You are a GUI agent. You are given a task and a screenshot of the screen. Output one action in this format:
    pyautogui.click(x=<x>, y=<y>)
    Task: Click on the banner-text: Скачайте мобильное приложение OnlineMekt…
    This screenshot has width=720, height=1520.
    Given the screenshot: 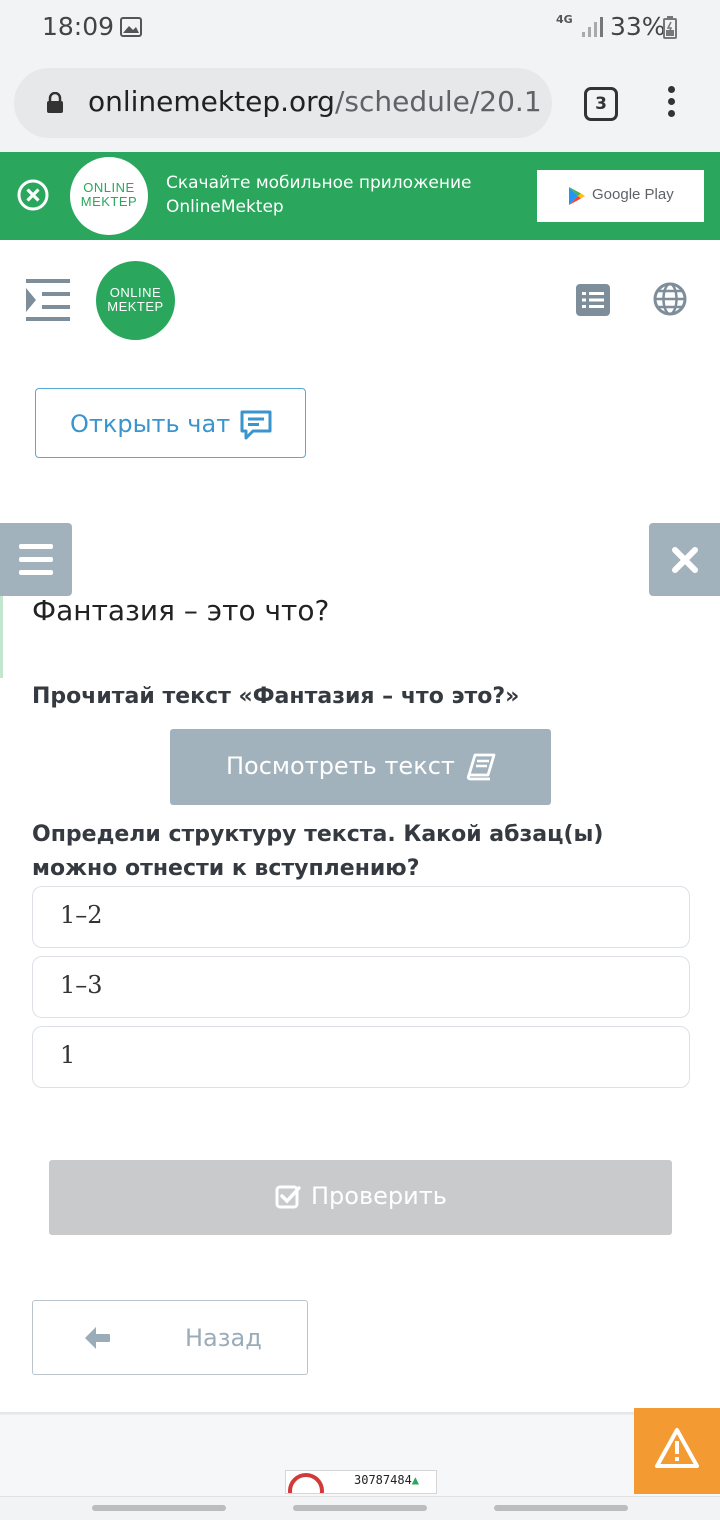 What is the action you would take?
    pyautogui.click(x=319, y=195)
    